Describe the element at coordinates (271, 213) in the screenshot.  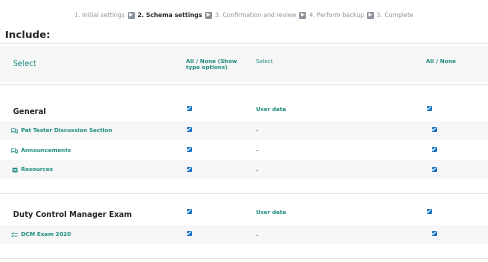
I see `section-duty-control-user-data-label: User data` at that location.